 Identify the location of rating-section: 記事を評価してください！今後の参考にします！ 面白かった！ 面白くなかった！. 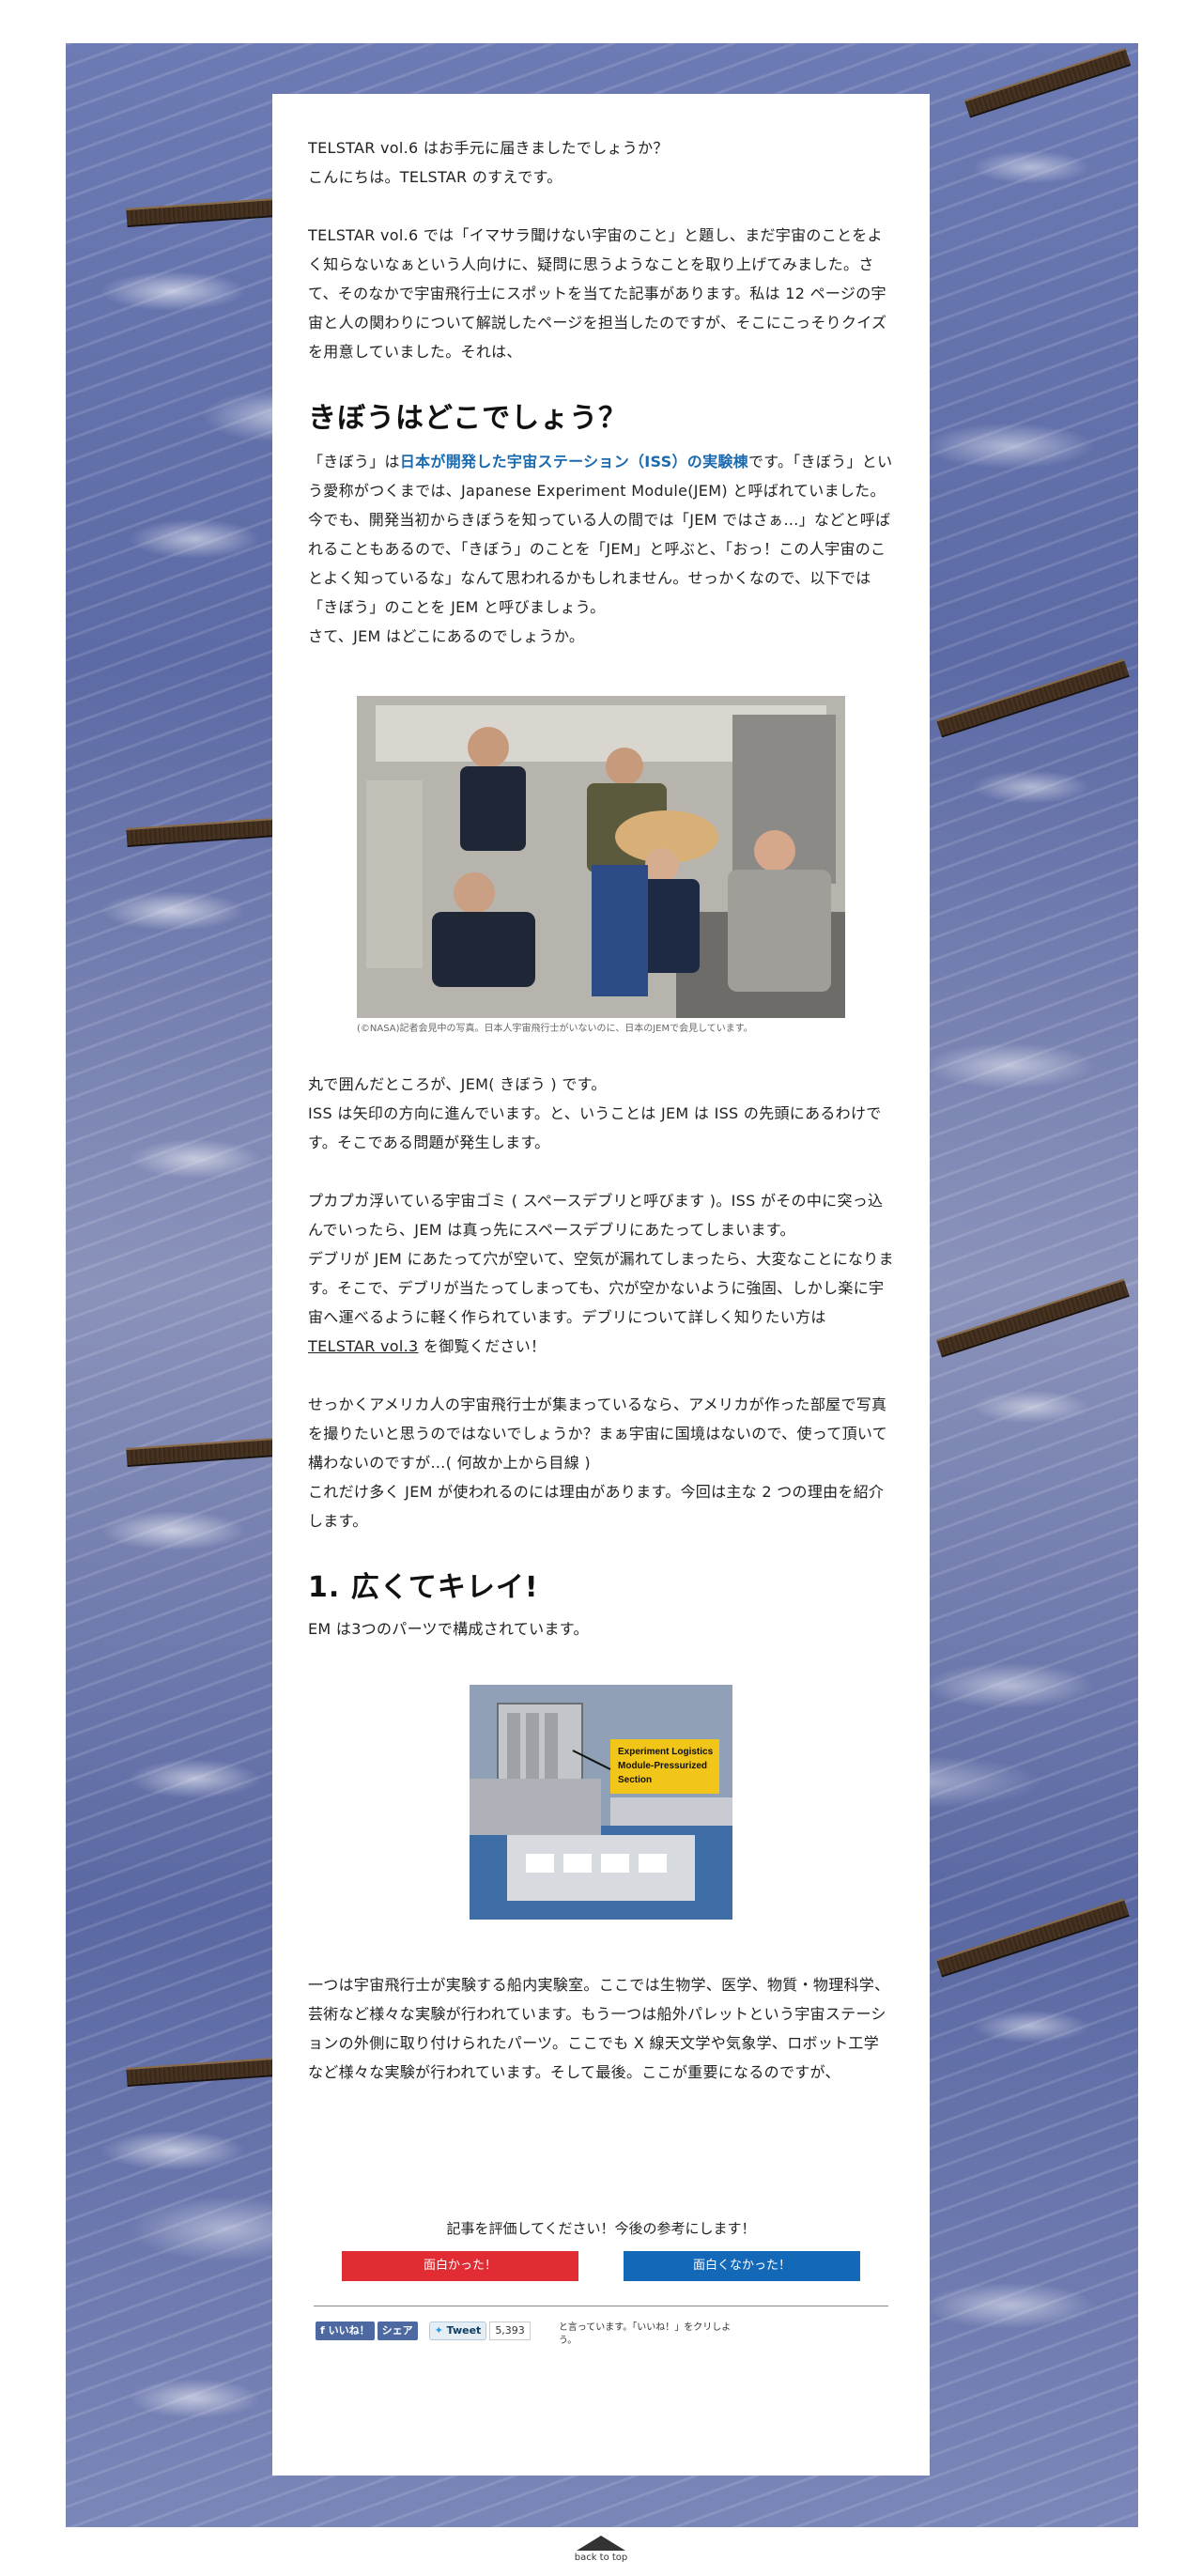
(601, 2249).